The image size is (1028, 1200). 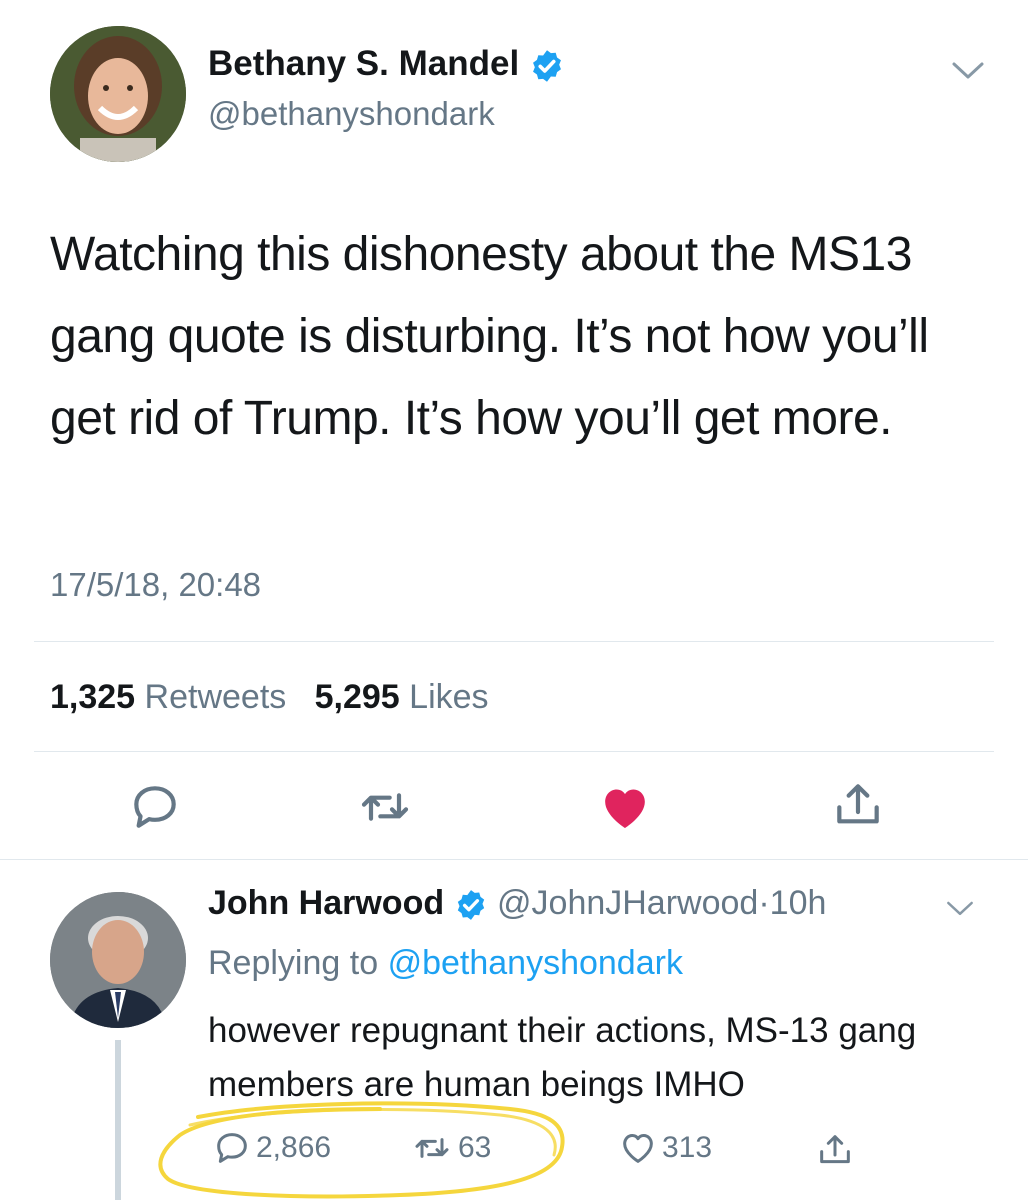 What do you see at coordinates (687, 1147) in the screenshot?
I see `like-count: 313` at bounding box center [687, 1147].